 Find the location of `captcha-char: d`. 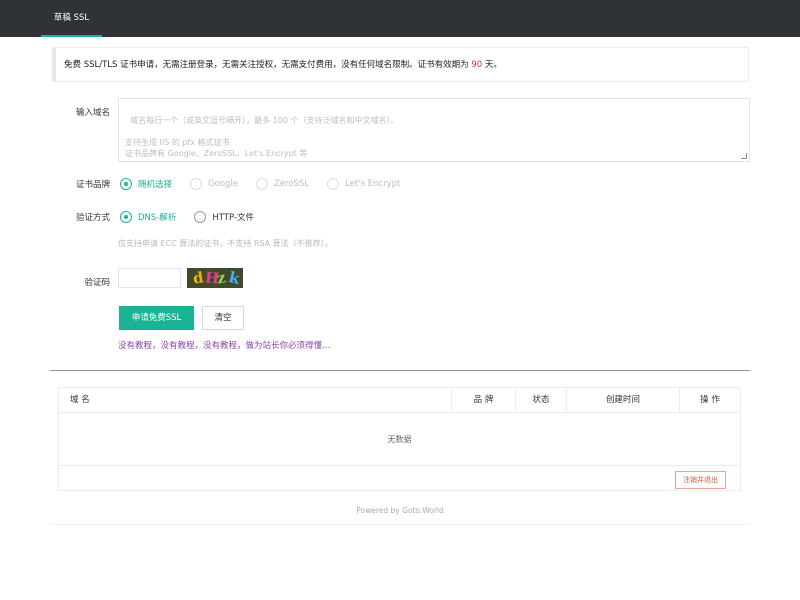

captcha-char: d is located at coordinates (198, 278).